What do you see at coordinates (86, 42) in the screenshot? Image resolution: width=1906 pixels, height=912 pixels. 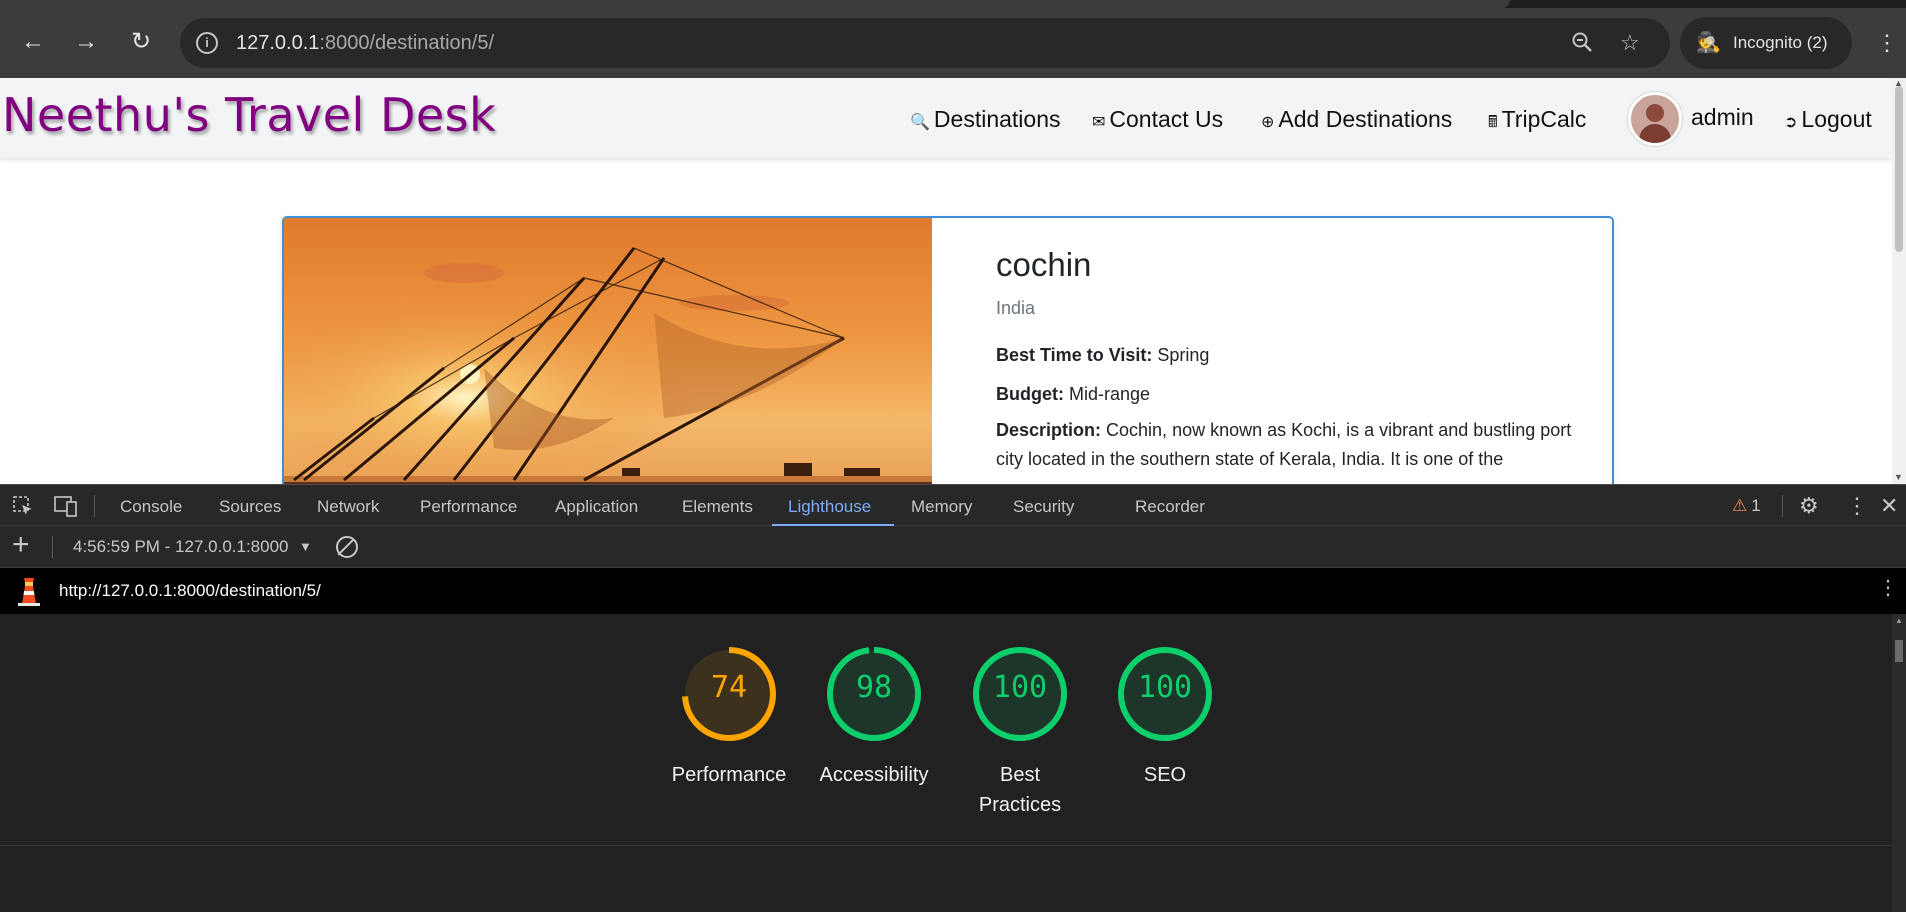 I see `forward-icon: →` at bounding box center [86, 42].